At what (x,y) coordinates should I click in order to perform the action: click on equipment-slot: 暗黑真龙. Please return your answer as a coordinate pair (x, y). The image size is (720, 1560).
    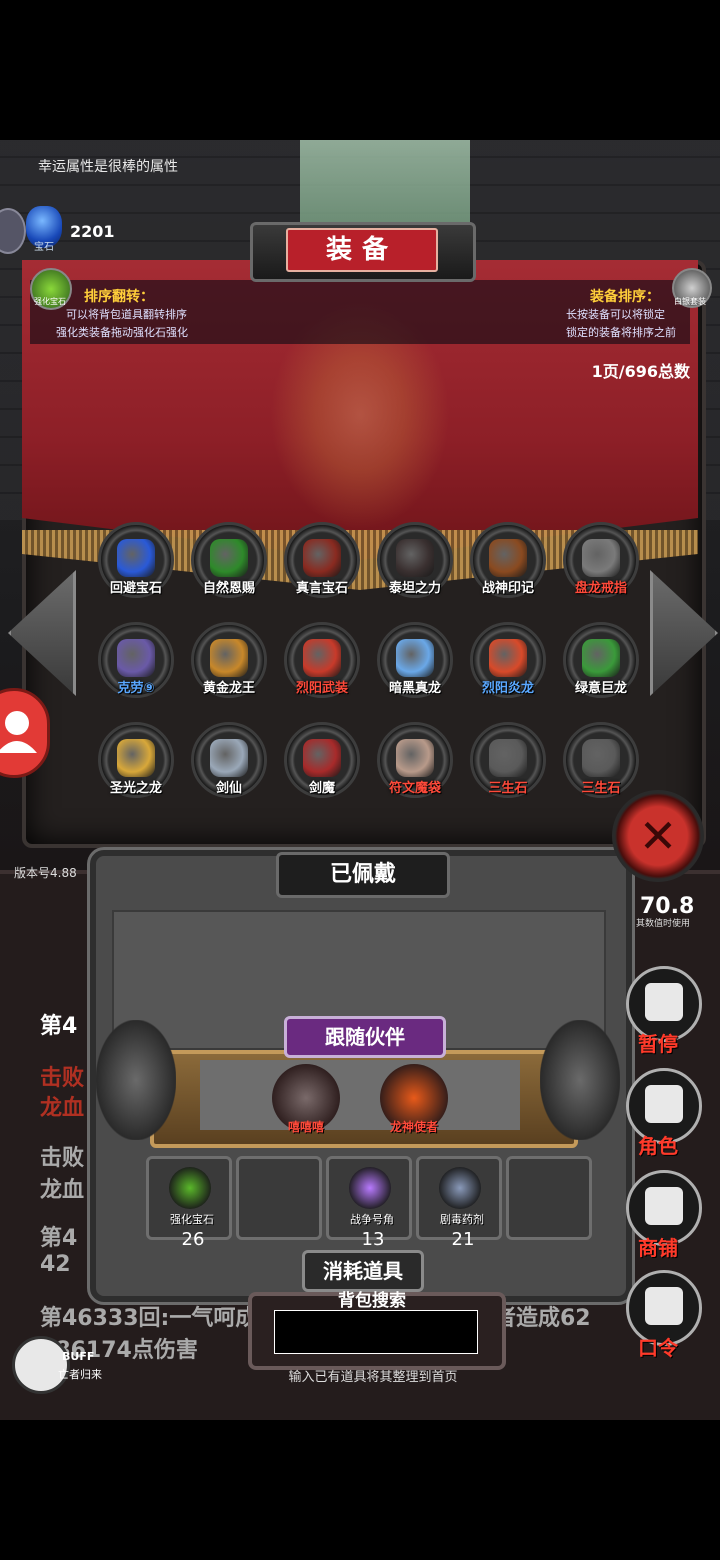
    Looking at the image, I should click on (415, 660).